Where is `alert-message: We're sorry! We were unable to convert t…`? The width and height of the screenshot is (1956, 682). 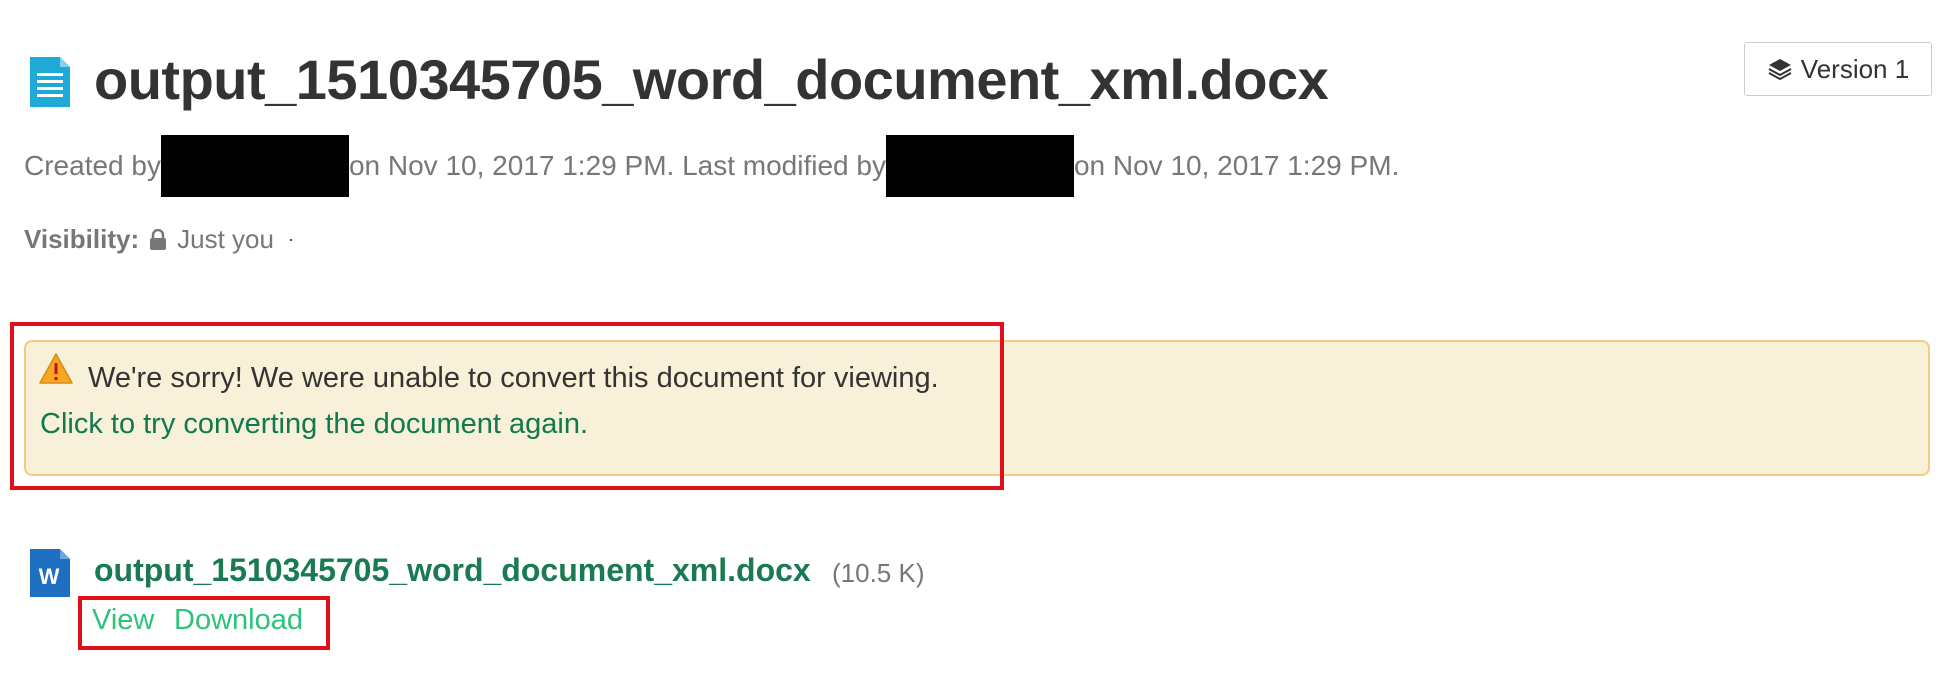
alert-message: We're sorry! We were unable to convert t… is located at coordinates (513, 378).